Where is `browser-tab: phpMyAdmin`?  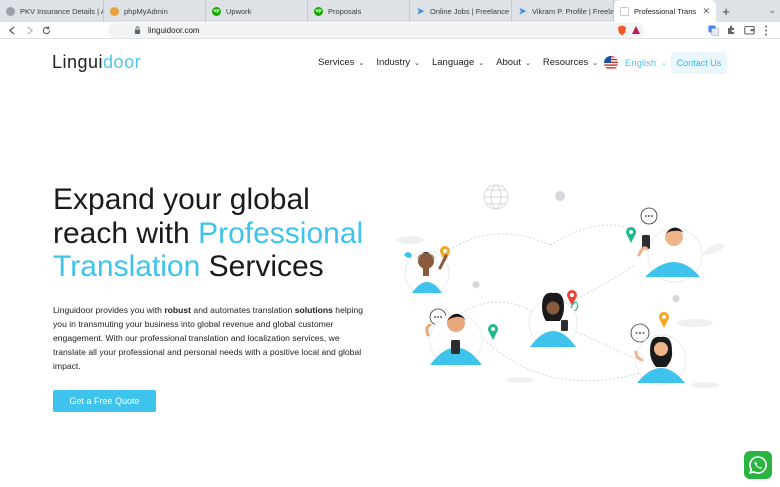
browser-tab: phpMyAdmin is located at coordinates (155, 11).